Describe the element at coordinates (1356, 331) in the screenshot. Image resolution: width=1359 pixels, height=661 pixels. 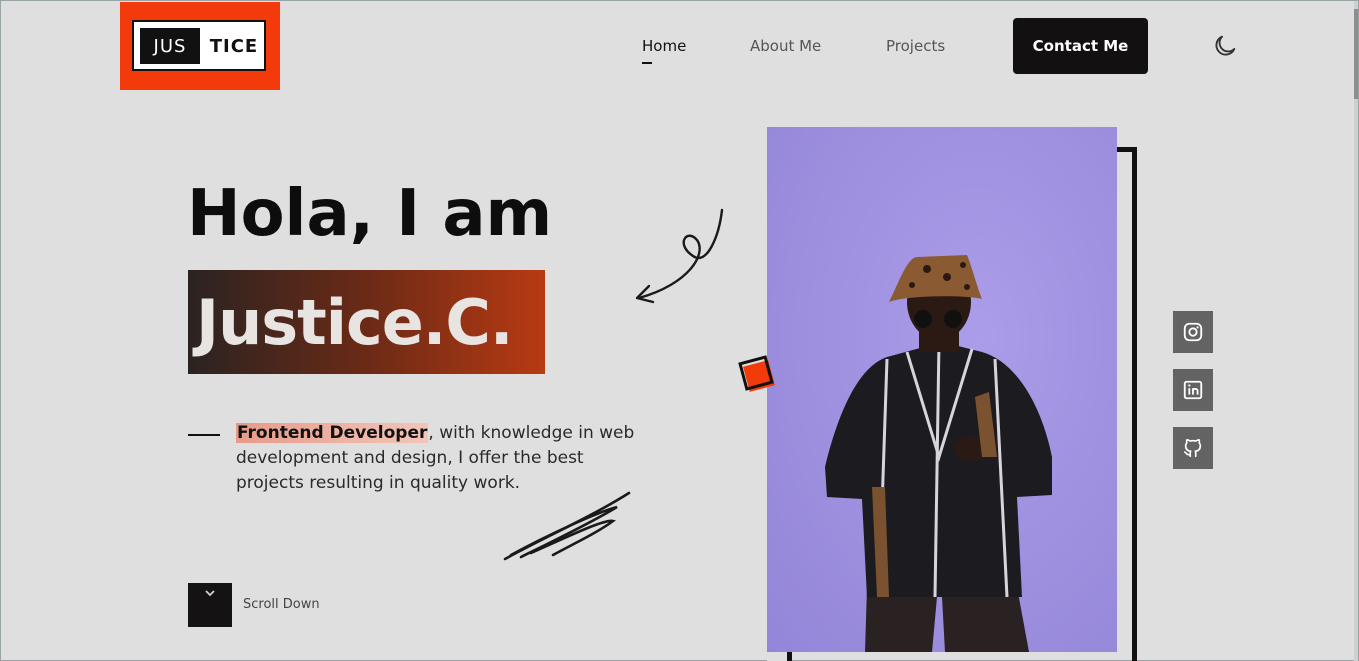
I see `page-scrollbar` at that location.